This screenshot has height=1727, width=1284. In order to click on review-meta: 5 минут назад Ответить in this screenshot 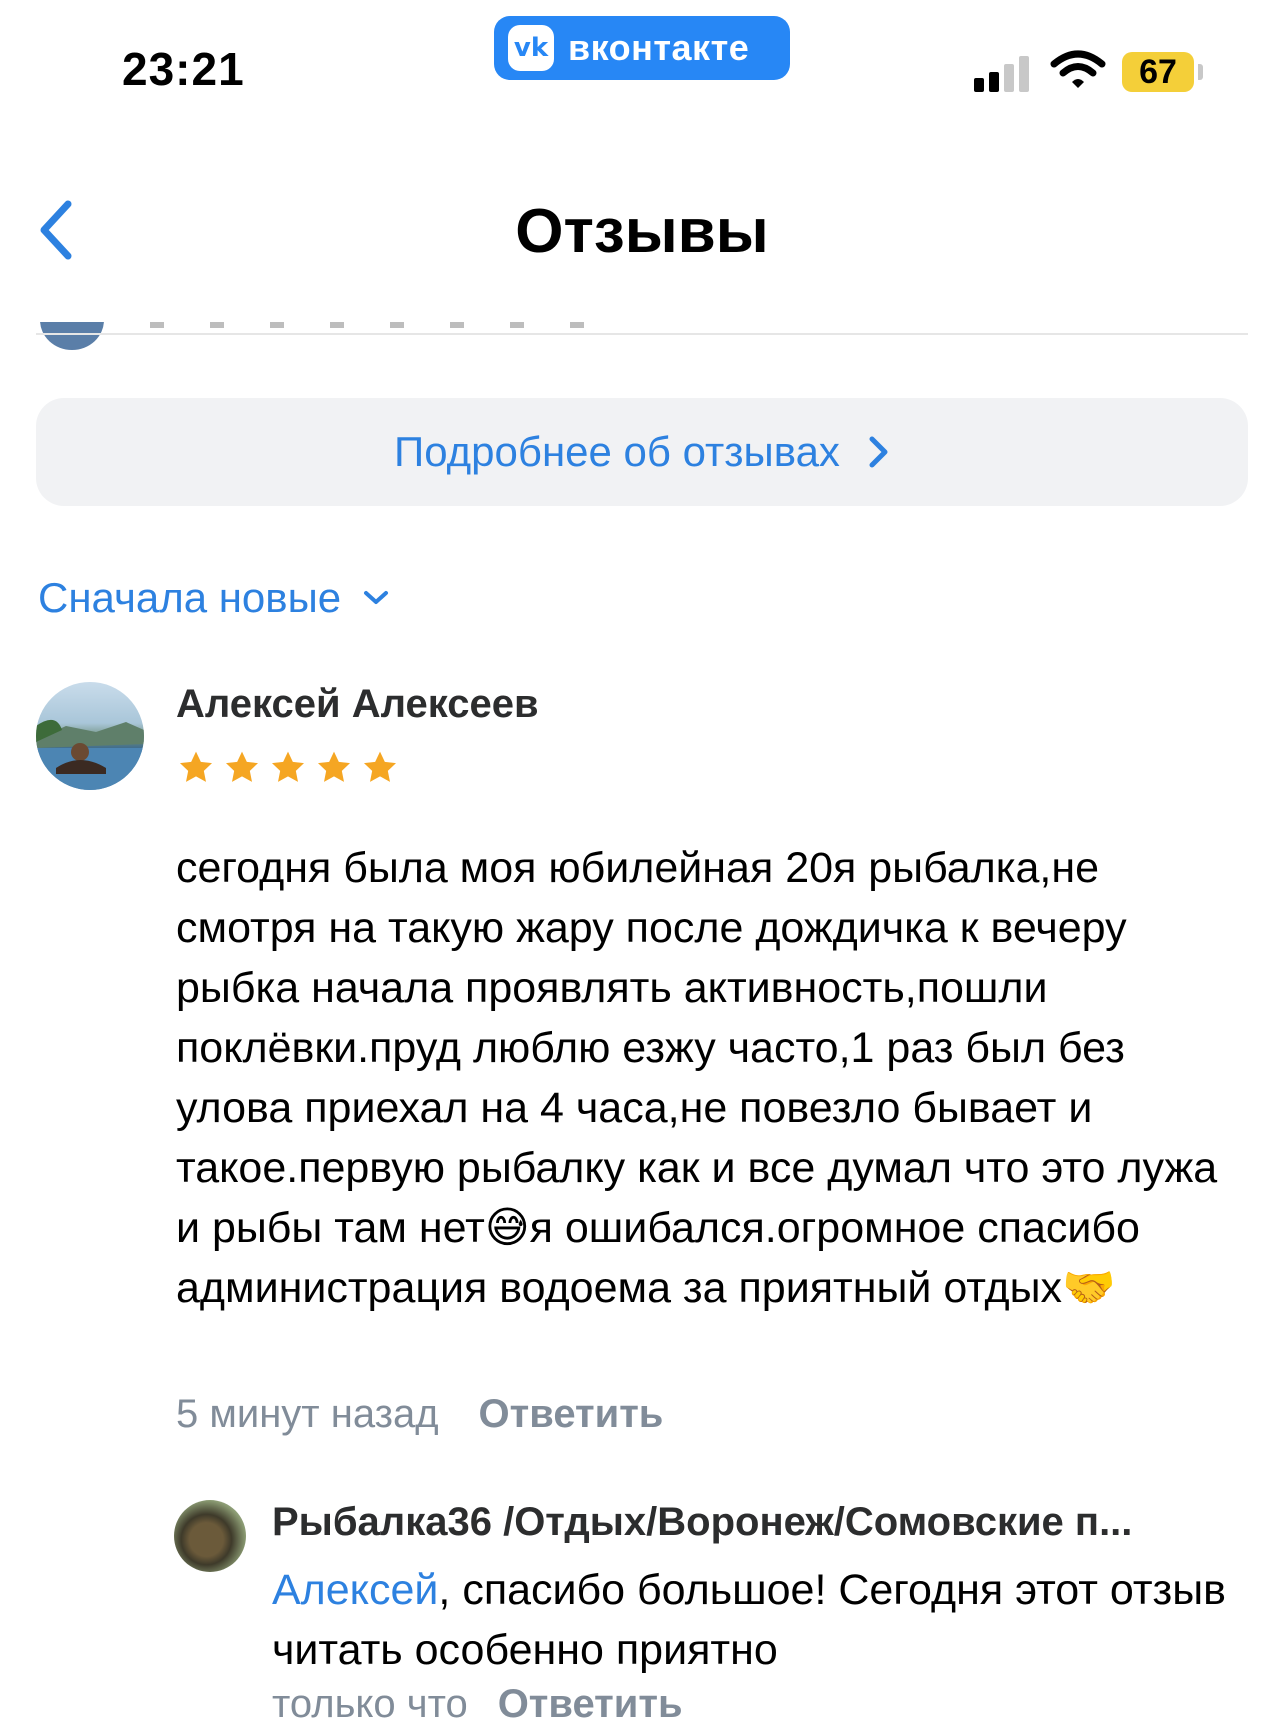, I will do `click(419, 1414)`.